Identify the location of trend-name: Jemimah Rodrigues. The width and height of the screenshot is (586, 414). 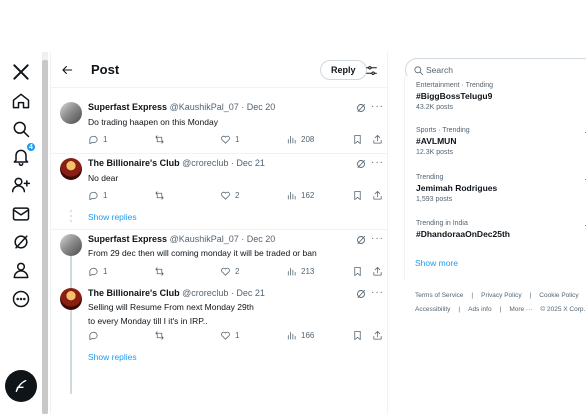
(501, 188).